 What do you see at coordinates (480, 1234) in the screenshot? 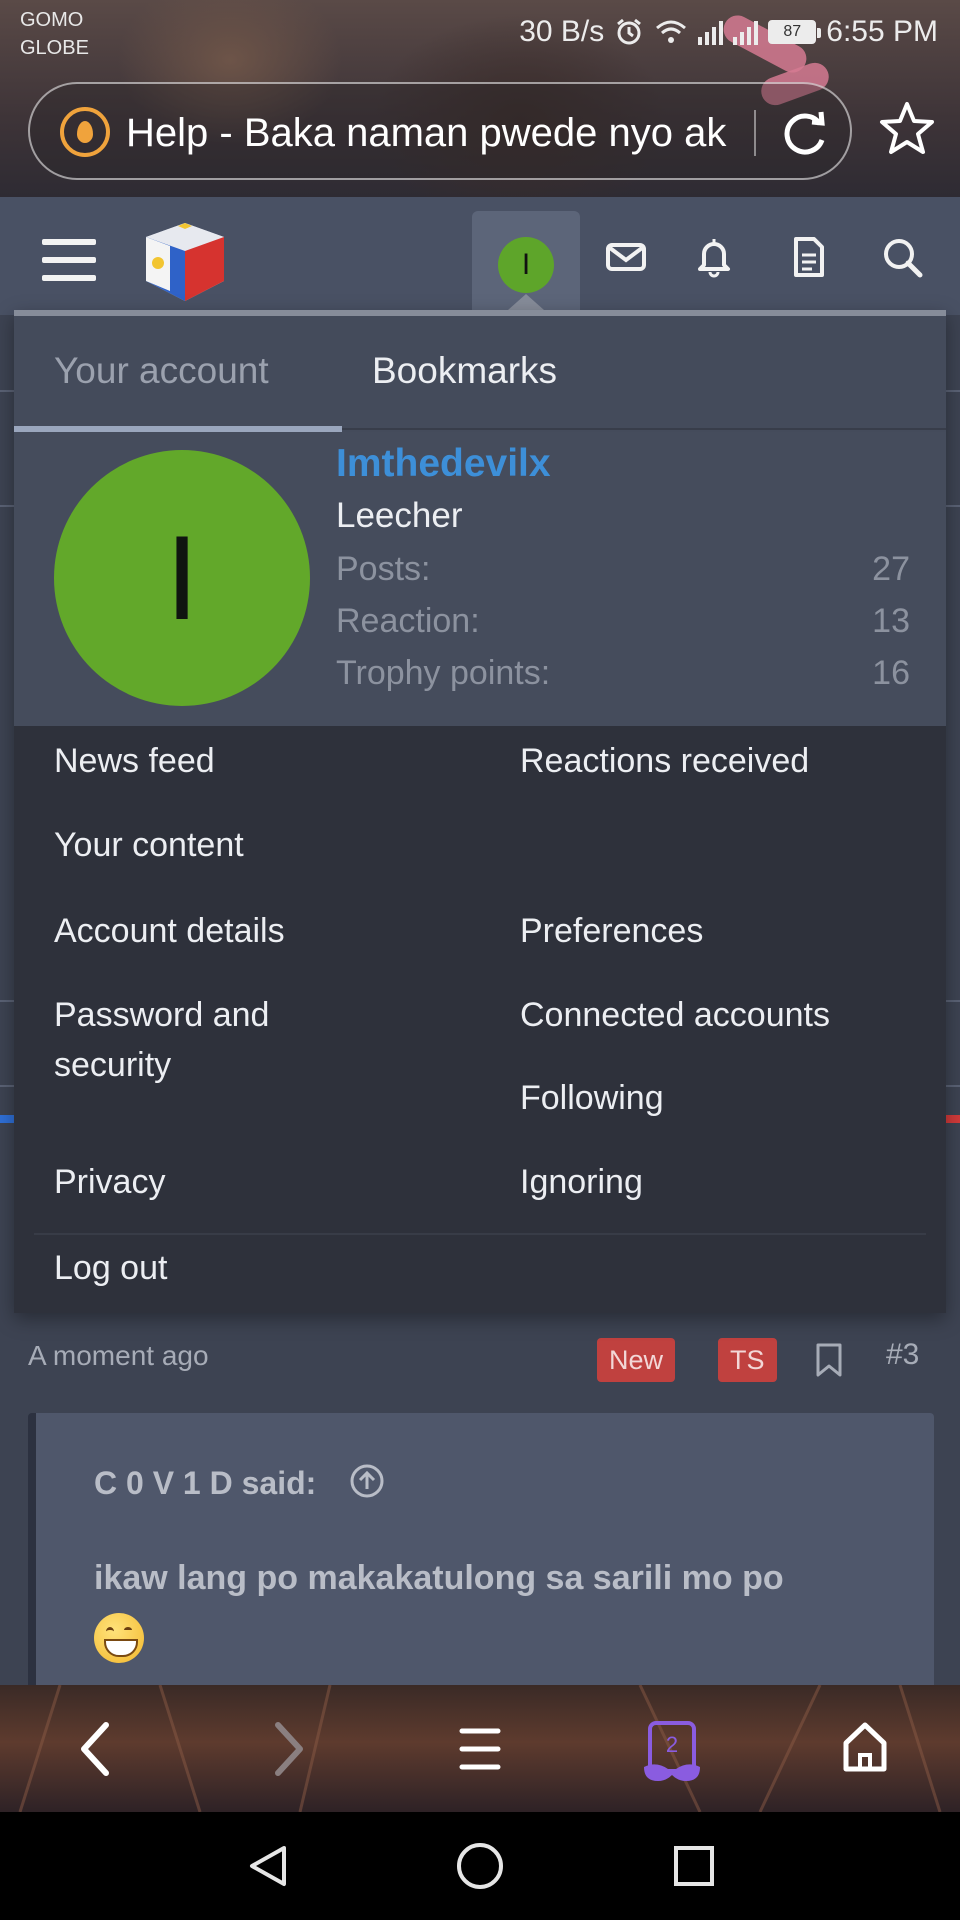
I see `menu-divider` at bounding box center [480, 1234].